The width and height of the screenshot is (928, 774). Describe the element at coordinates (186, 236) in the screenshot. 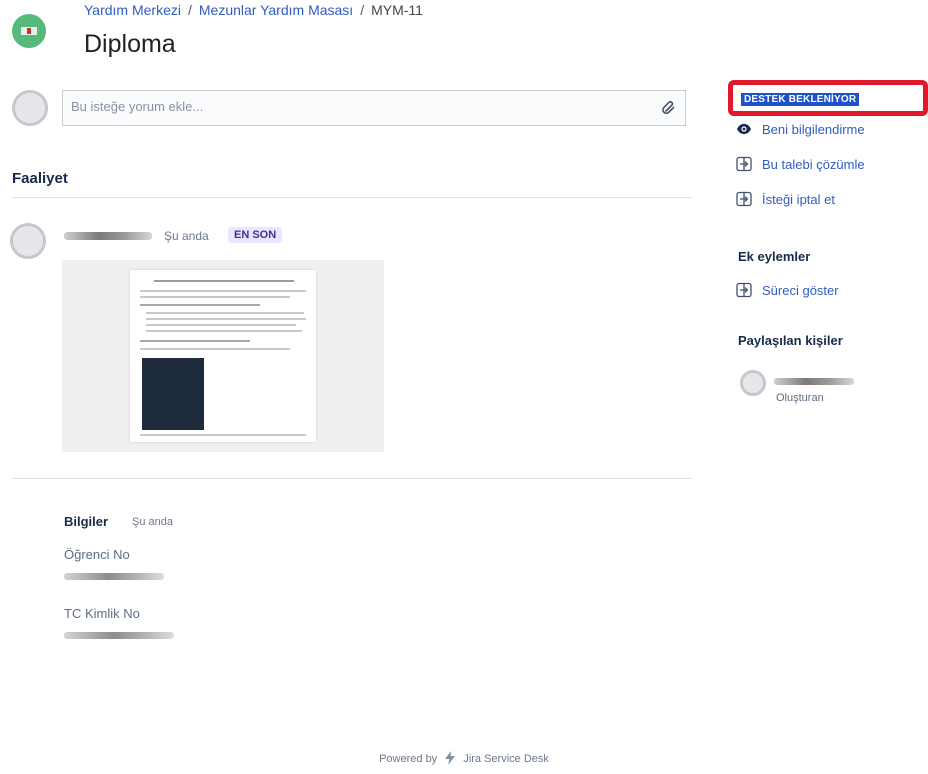

I see `activity-timestamp: Şu anda` at that location.